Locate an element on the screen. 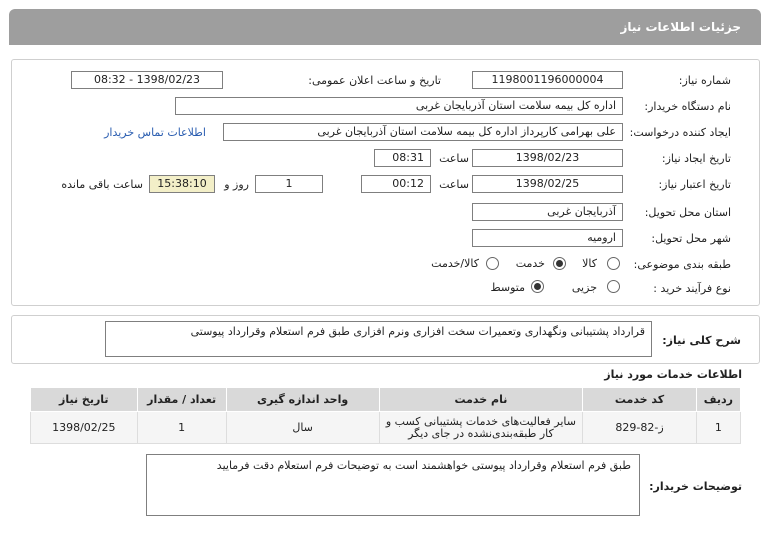 Image resolution: width=770 pixels, height=545 pixels. category-service-label: خدمت is located at coordinates (530, 263).